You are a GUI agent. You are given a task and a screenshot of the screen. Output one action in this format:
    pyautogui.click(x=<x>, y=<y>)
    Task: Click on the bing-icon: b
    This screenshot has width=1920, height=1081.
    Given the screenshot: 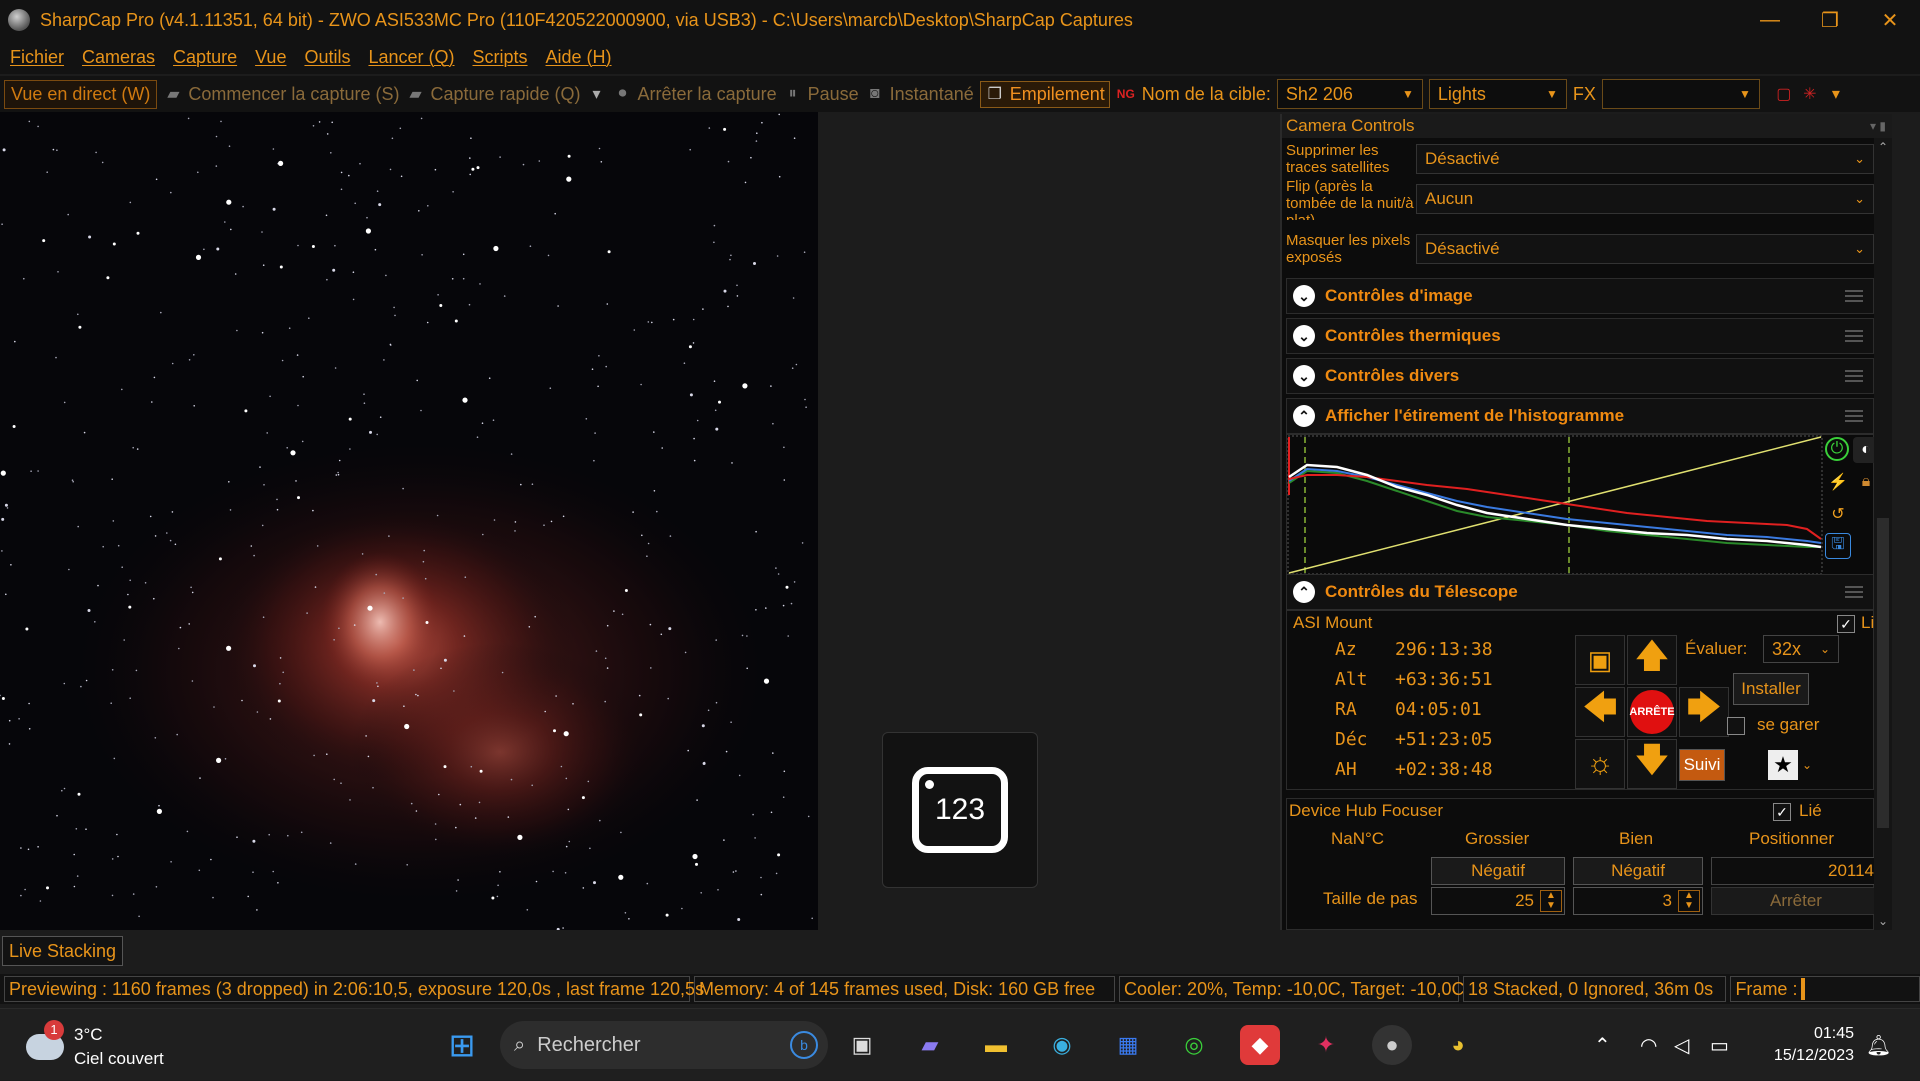 What is the action you would take?
    pyautogui.click(x=804, y=1045)
    